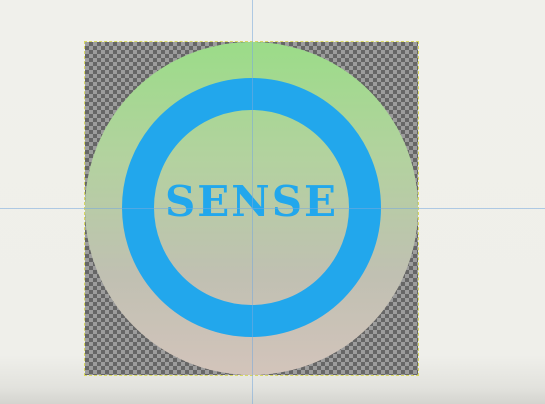  What do you see at coordinates (252, 202) in the screenshot?
I see `vertical-guide` at bounding box center [252, 202].